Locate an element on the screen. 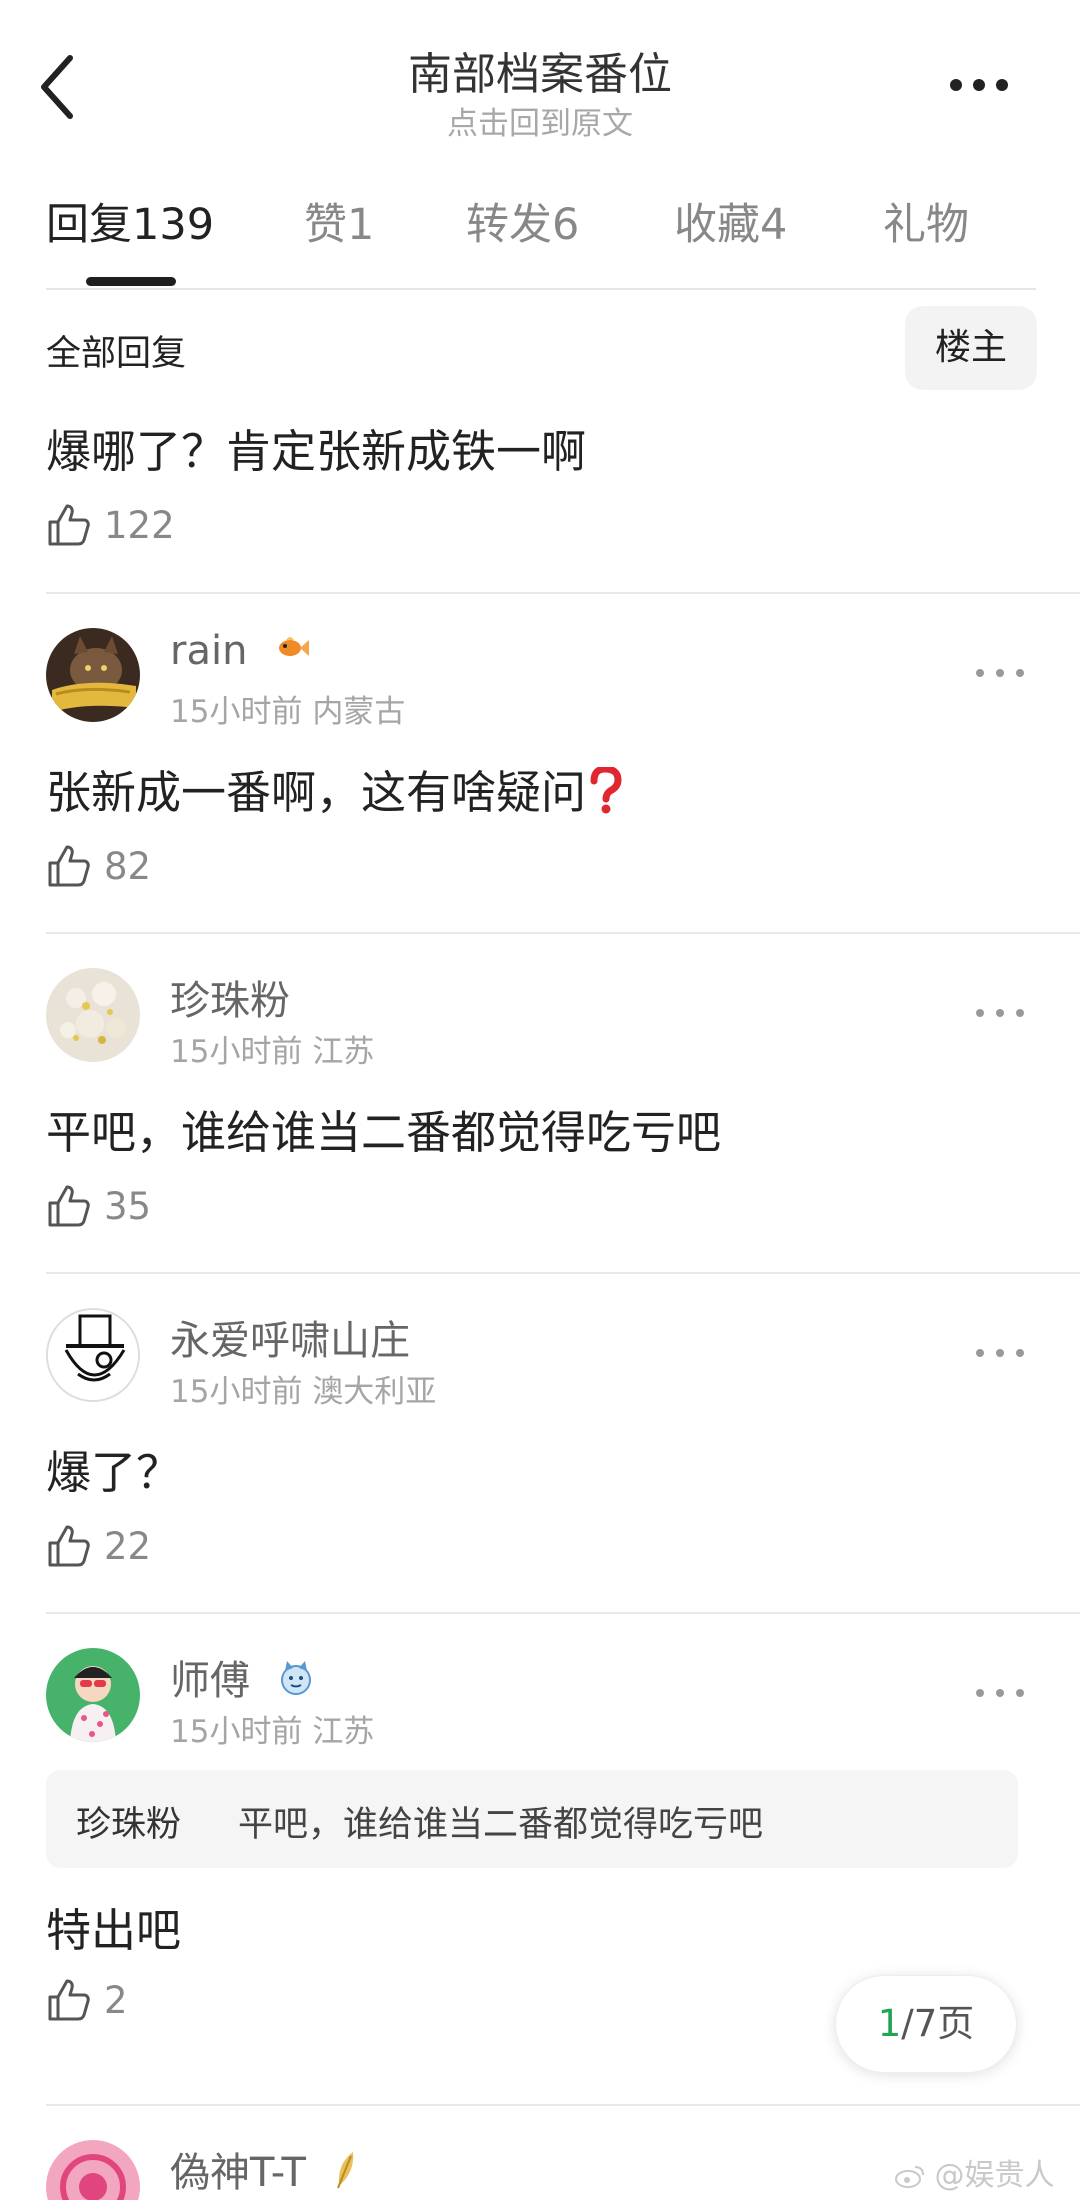 The image size is (1080, 2200). weibo-icon is located at coordinates (909, 2176).